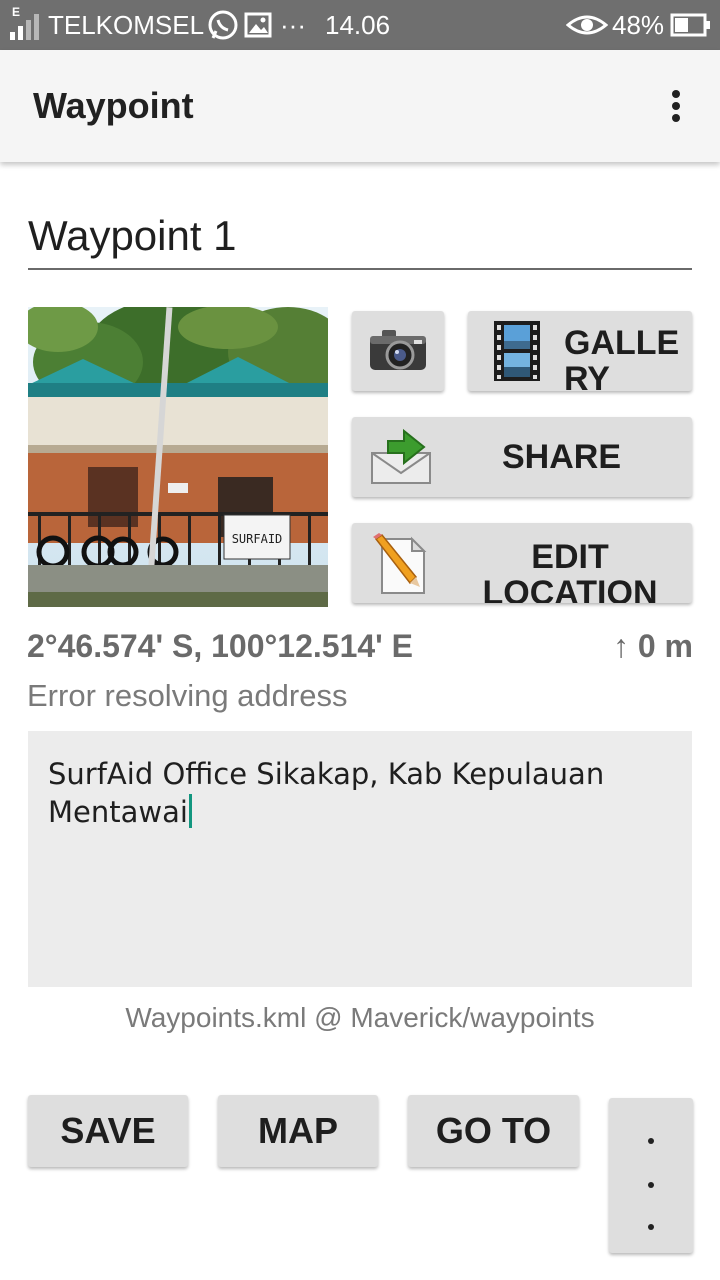  I want to click on battery-percent: 48%, so click(638, 25).